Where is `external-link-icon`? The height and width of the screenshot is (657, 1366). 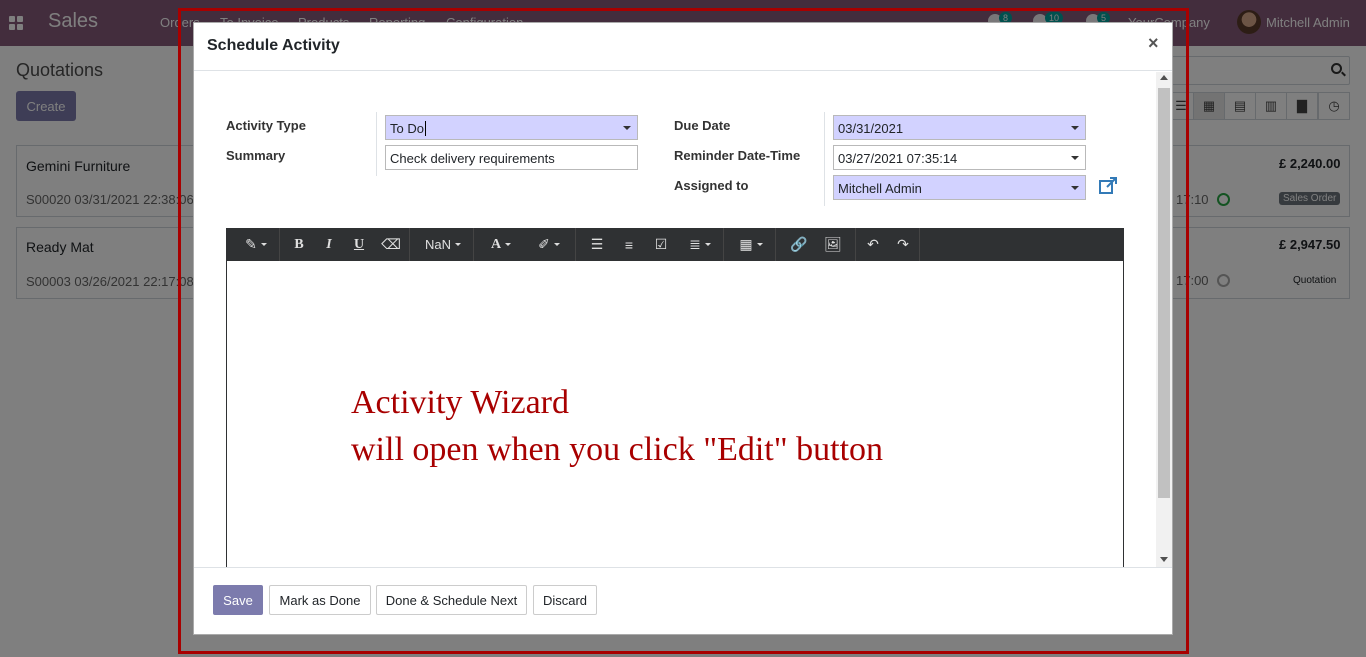 external-link-icon is located at coordinates (1108, 186).